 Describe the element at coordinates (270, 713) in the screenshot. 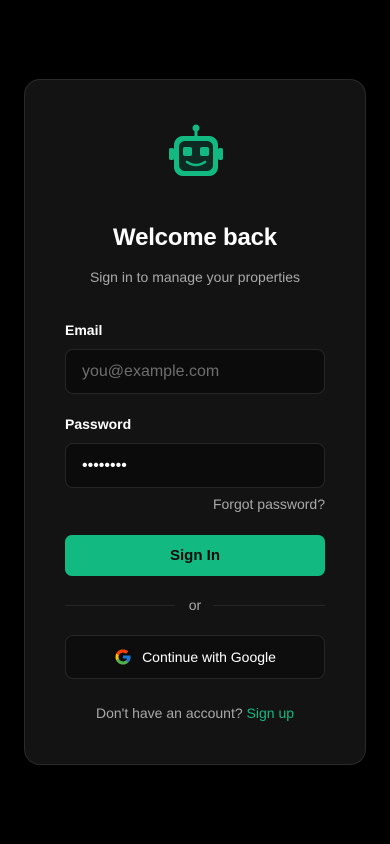

I see `sign-up-link: Sign up` at that location.